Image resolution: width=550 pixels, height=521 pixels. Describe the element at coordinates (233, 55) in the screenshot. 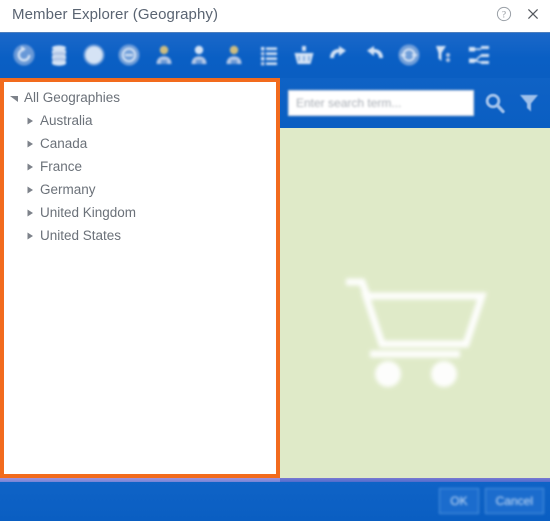

I see `member-remove-icon` at that location.